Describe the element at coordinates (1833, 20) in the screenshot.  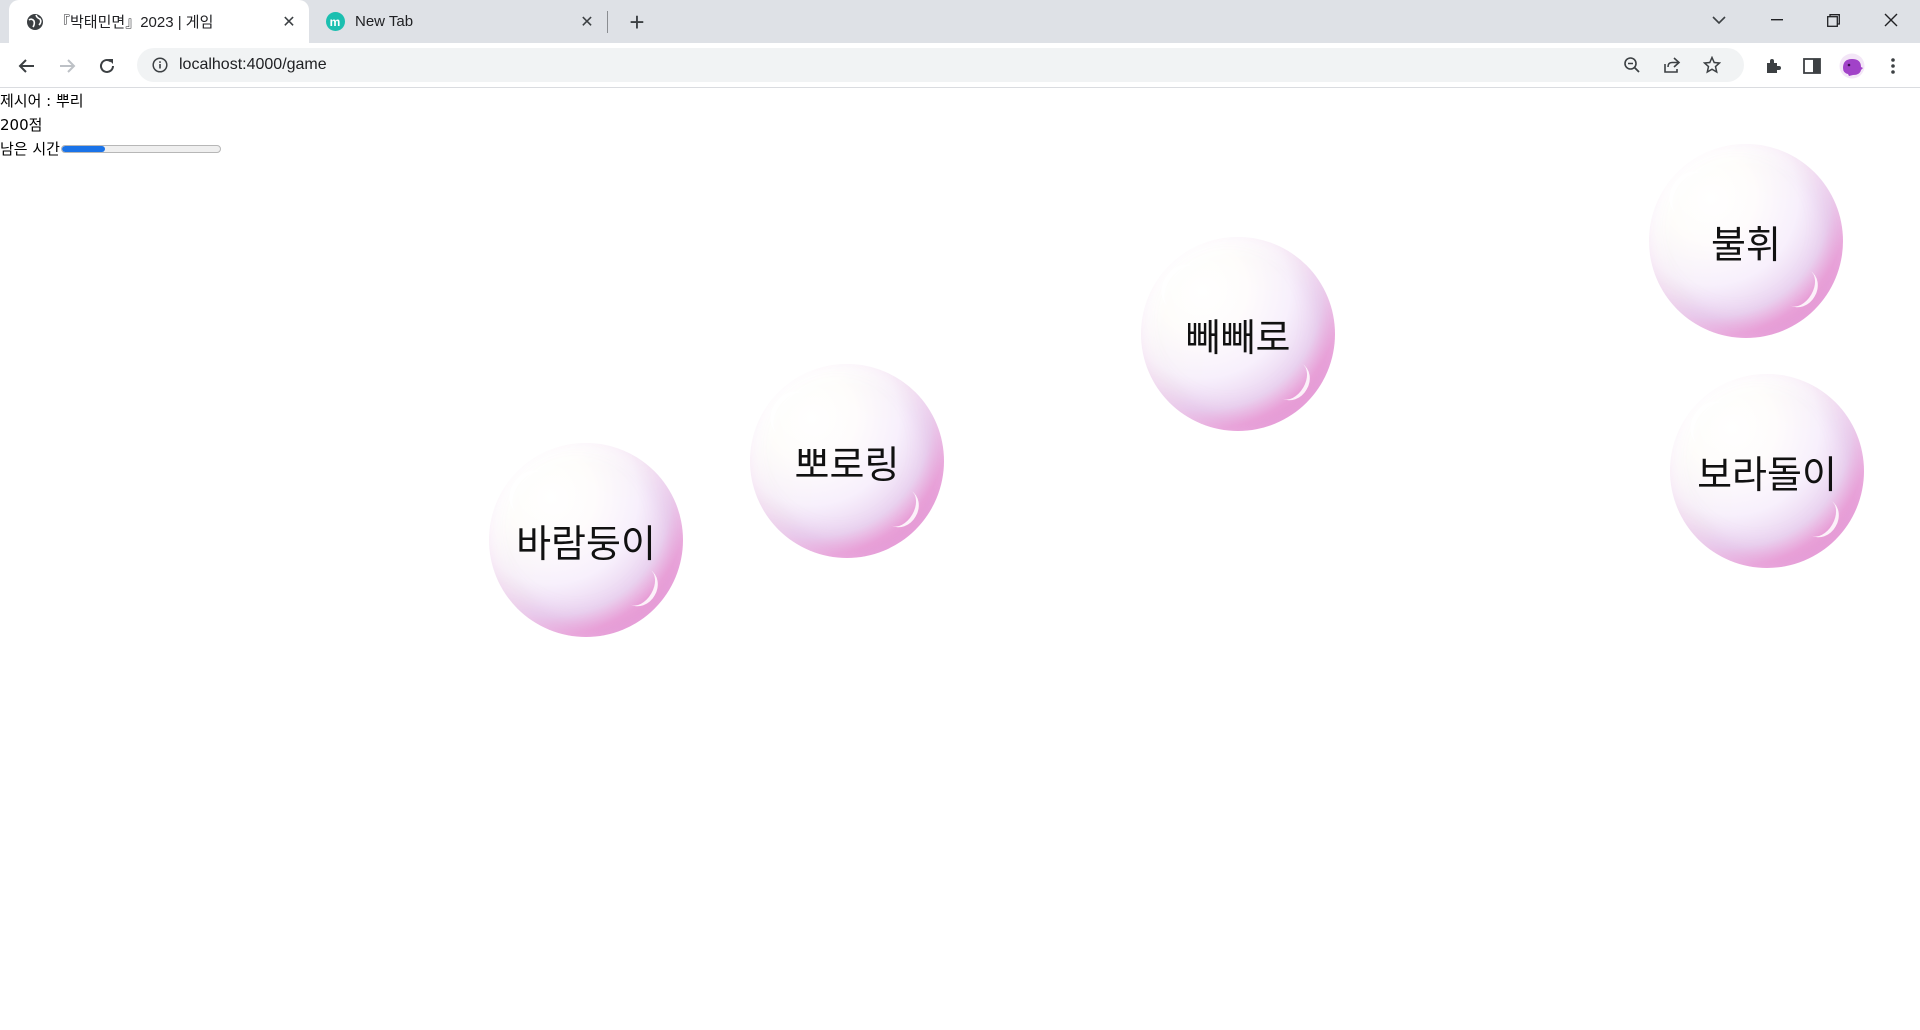
I see `restore-icon` at that location.